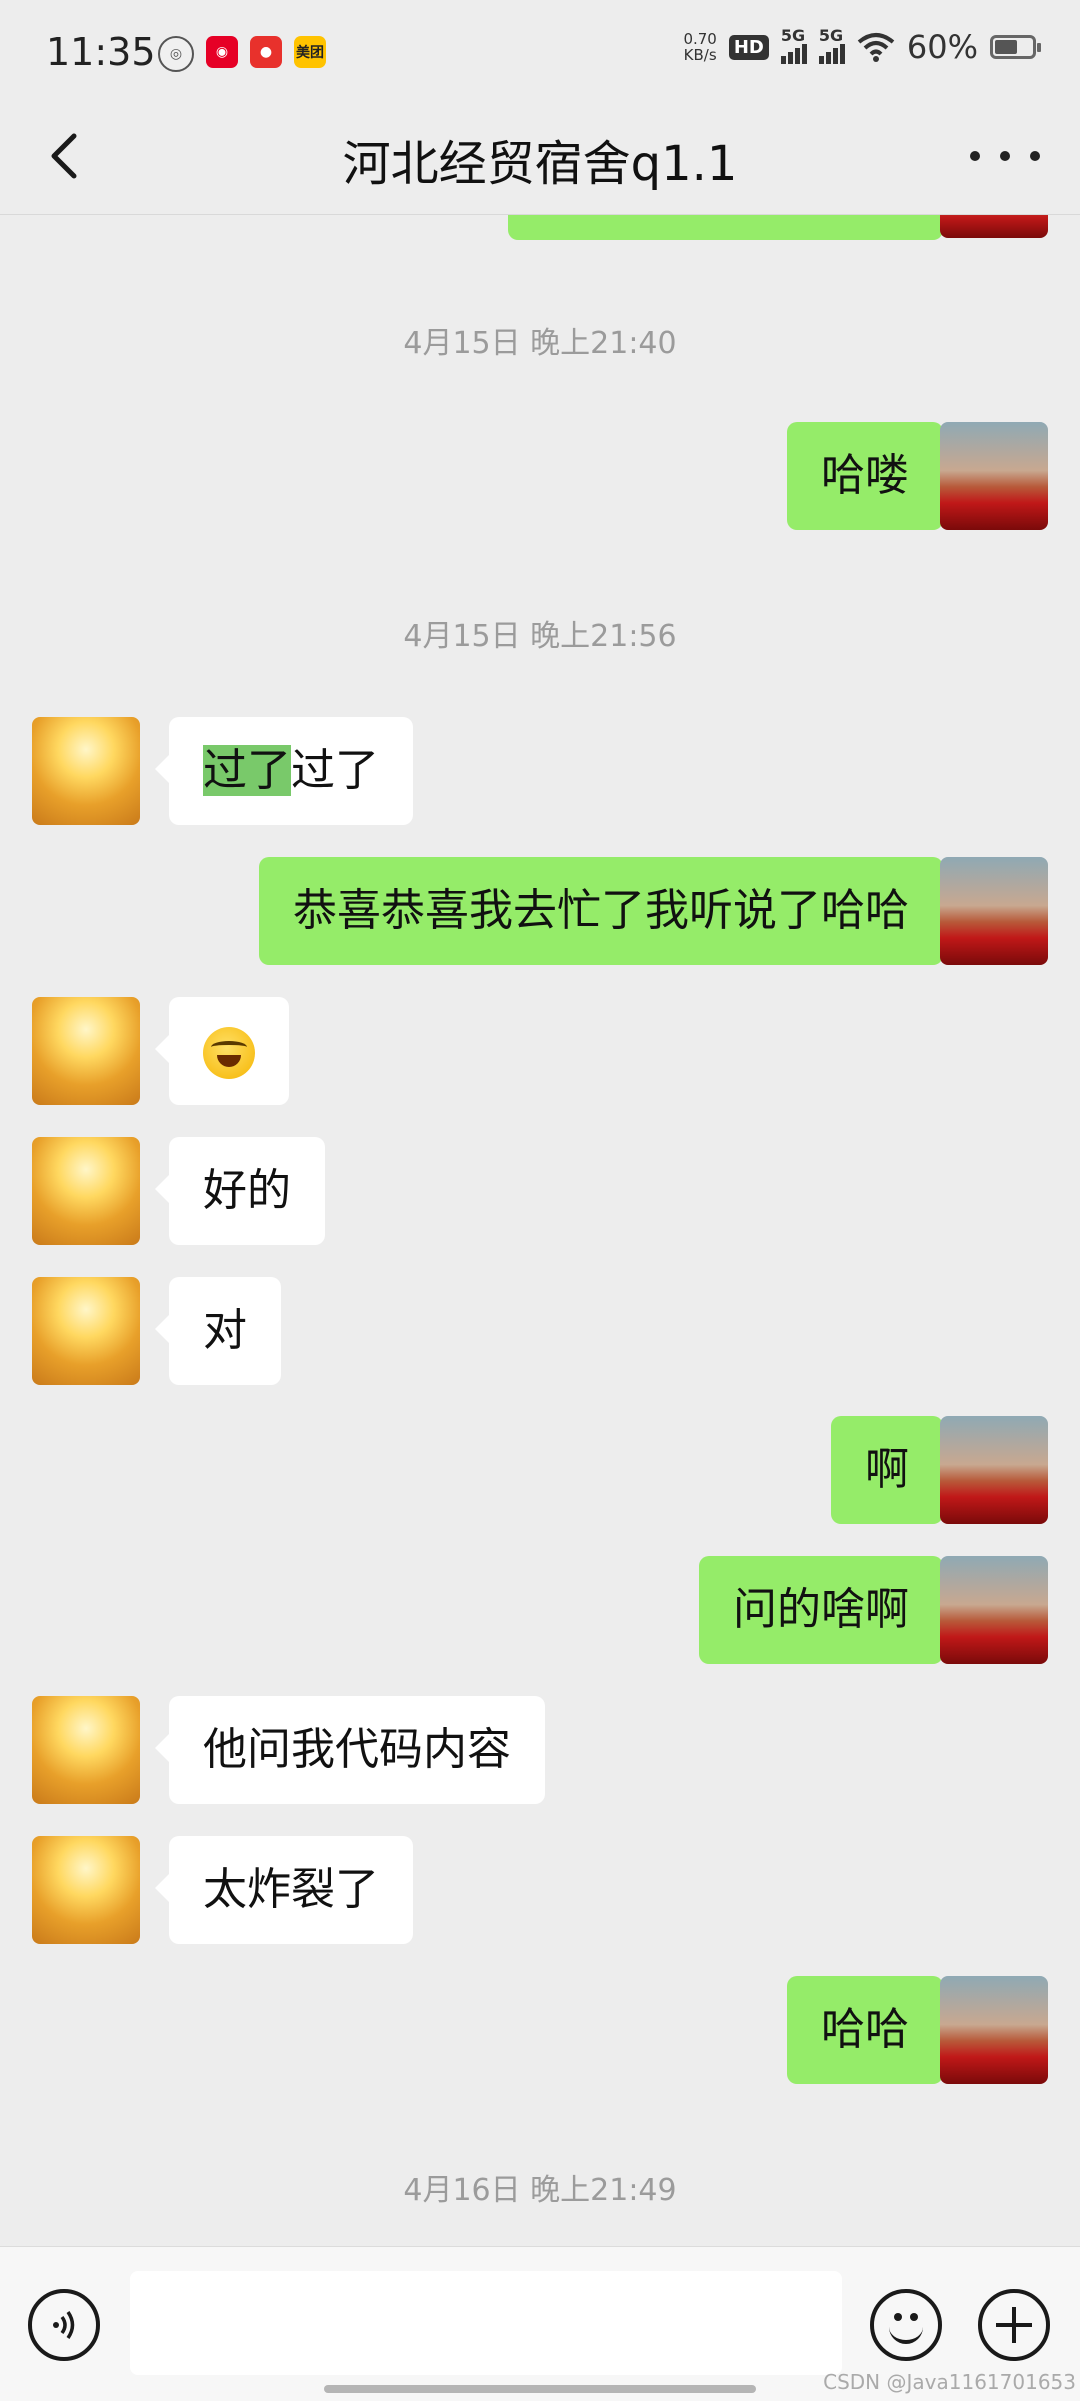 The width and height of the screenshot is (1080, 2401). I want to click on chat-header: 河北经贸宿舍q1.1, so click(540, 157).